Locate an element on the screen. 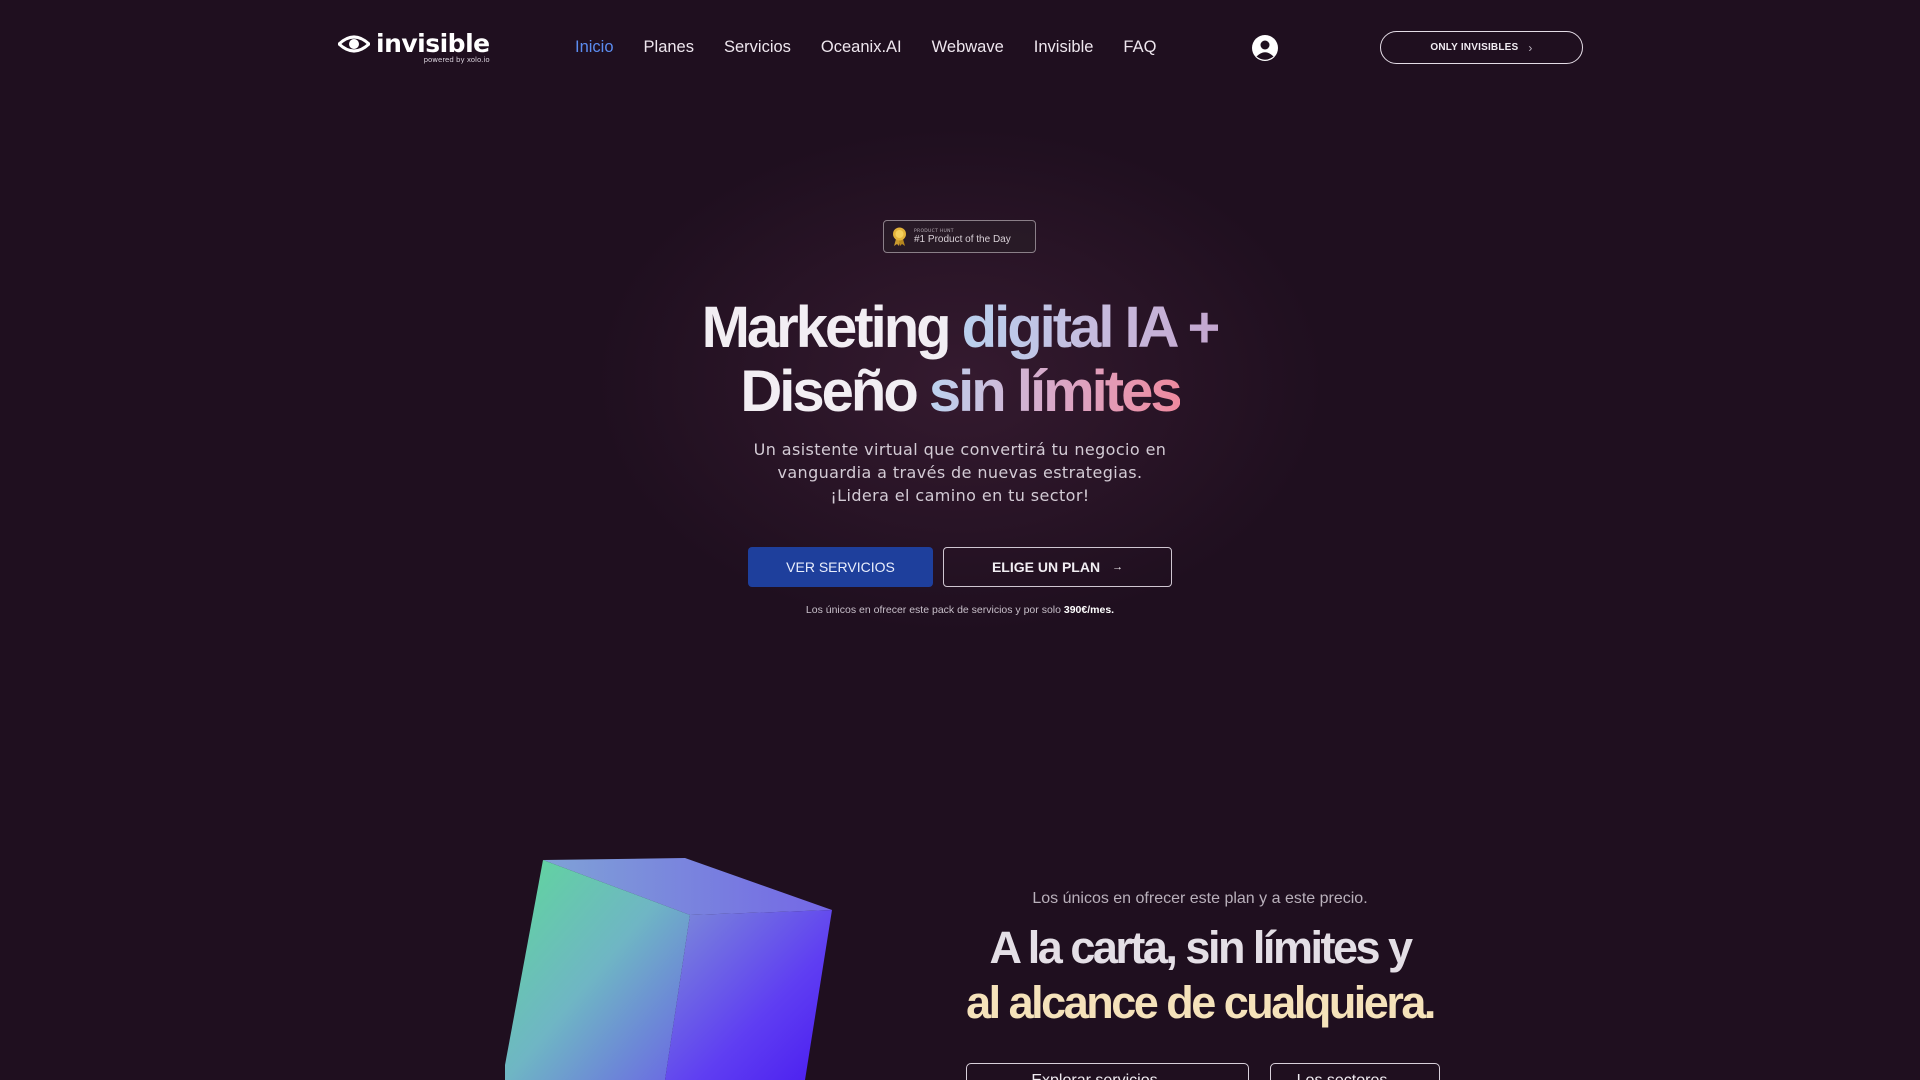 The width and height of the screenshot is (1920, 1080). hero-note-price: 390€/mes. is located at coordinates (1089, 610).